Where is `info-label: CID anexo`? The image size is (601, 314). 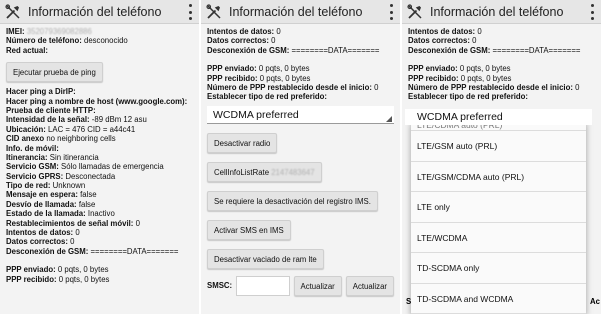
info-label: CID anexo is located at coordinates (25, 139).